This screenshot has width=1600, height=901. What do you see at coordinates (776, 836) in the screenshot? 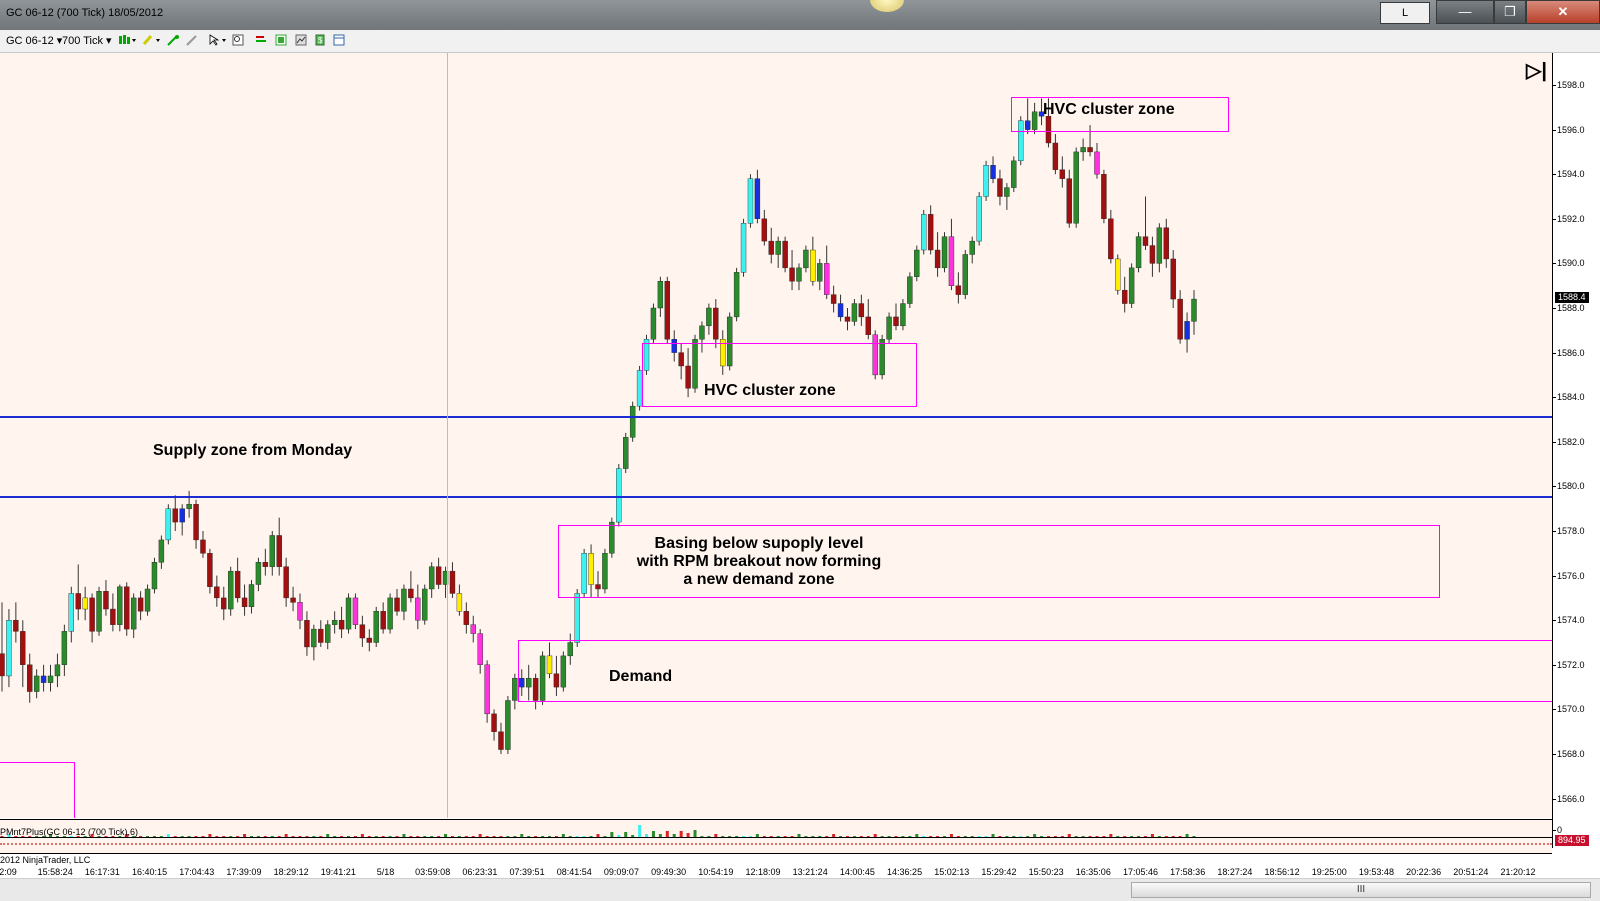
I see `indicator-panel: PMnt7Plus(GC 06-12 (700 Tick),6)` at bounding box center [776, 836].